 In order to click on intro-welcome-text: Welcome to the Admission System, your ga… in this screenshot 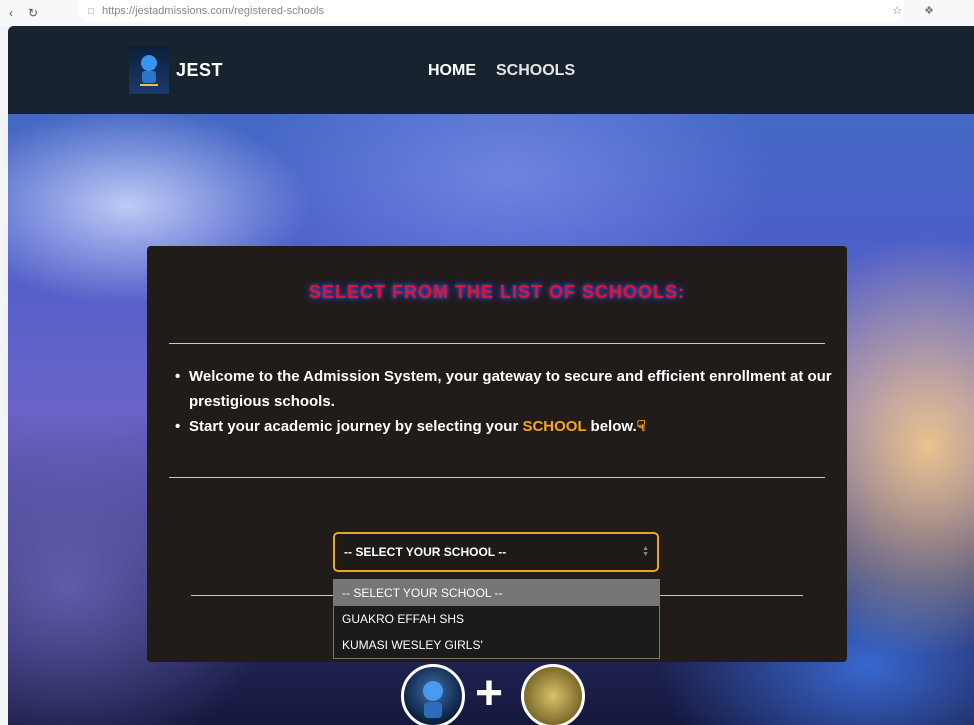, I will do `click(510, 389)`.